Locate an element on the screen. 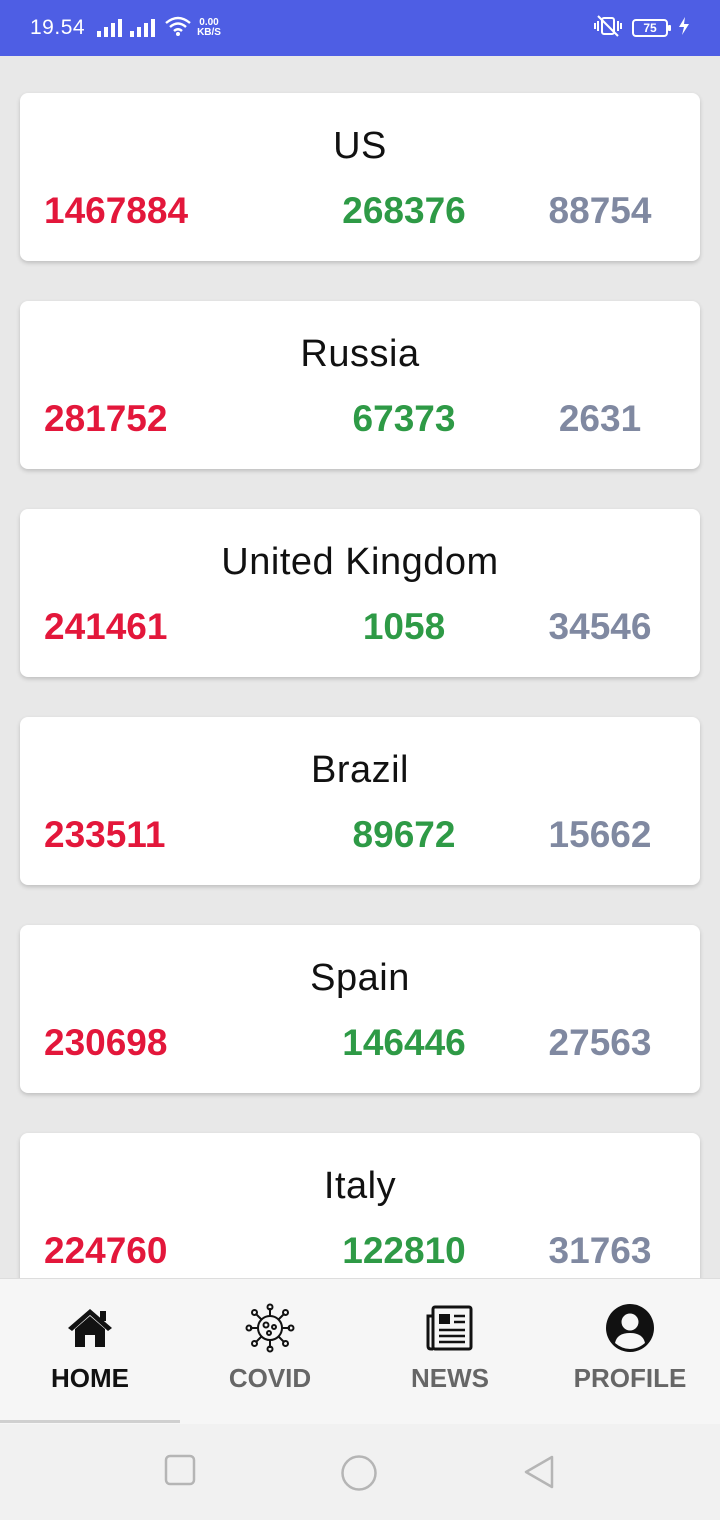  country-card: United Kingdom 241461 1058 34546 is located at coordinates (360, 593).